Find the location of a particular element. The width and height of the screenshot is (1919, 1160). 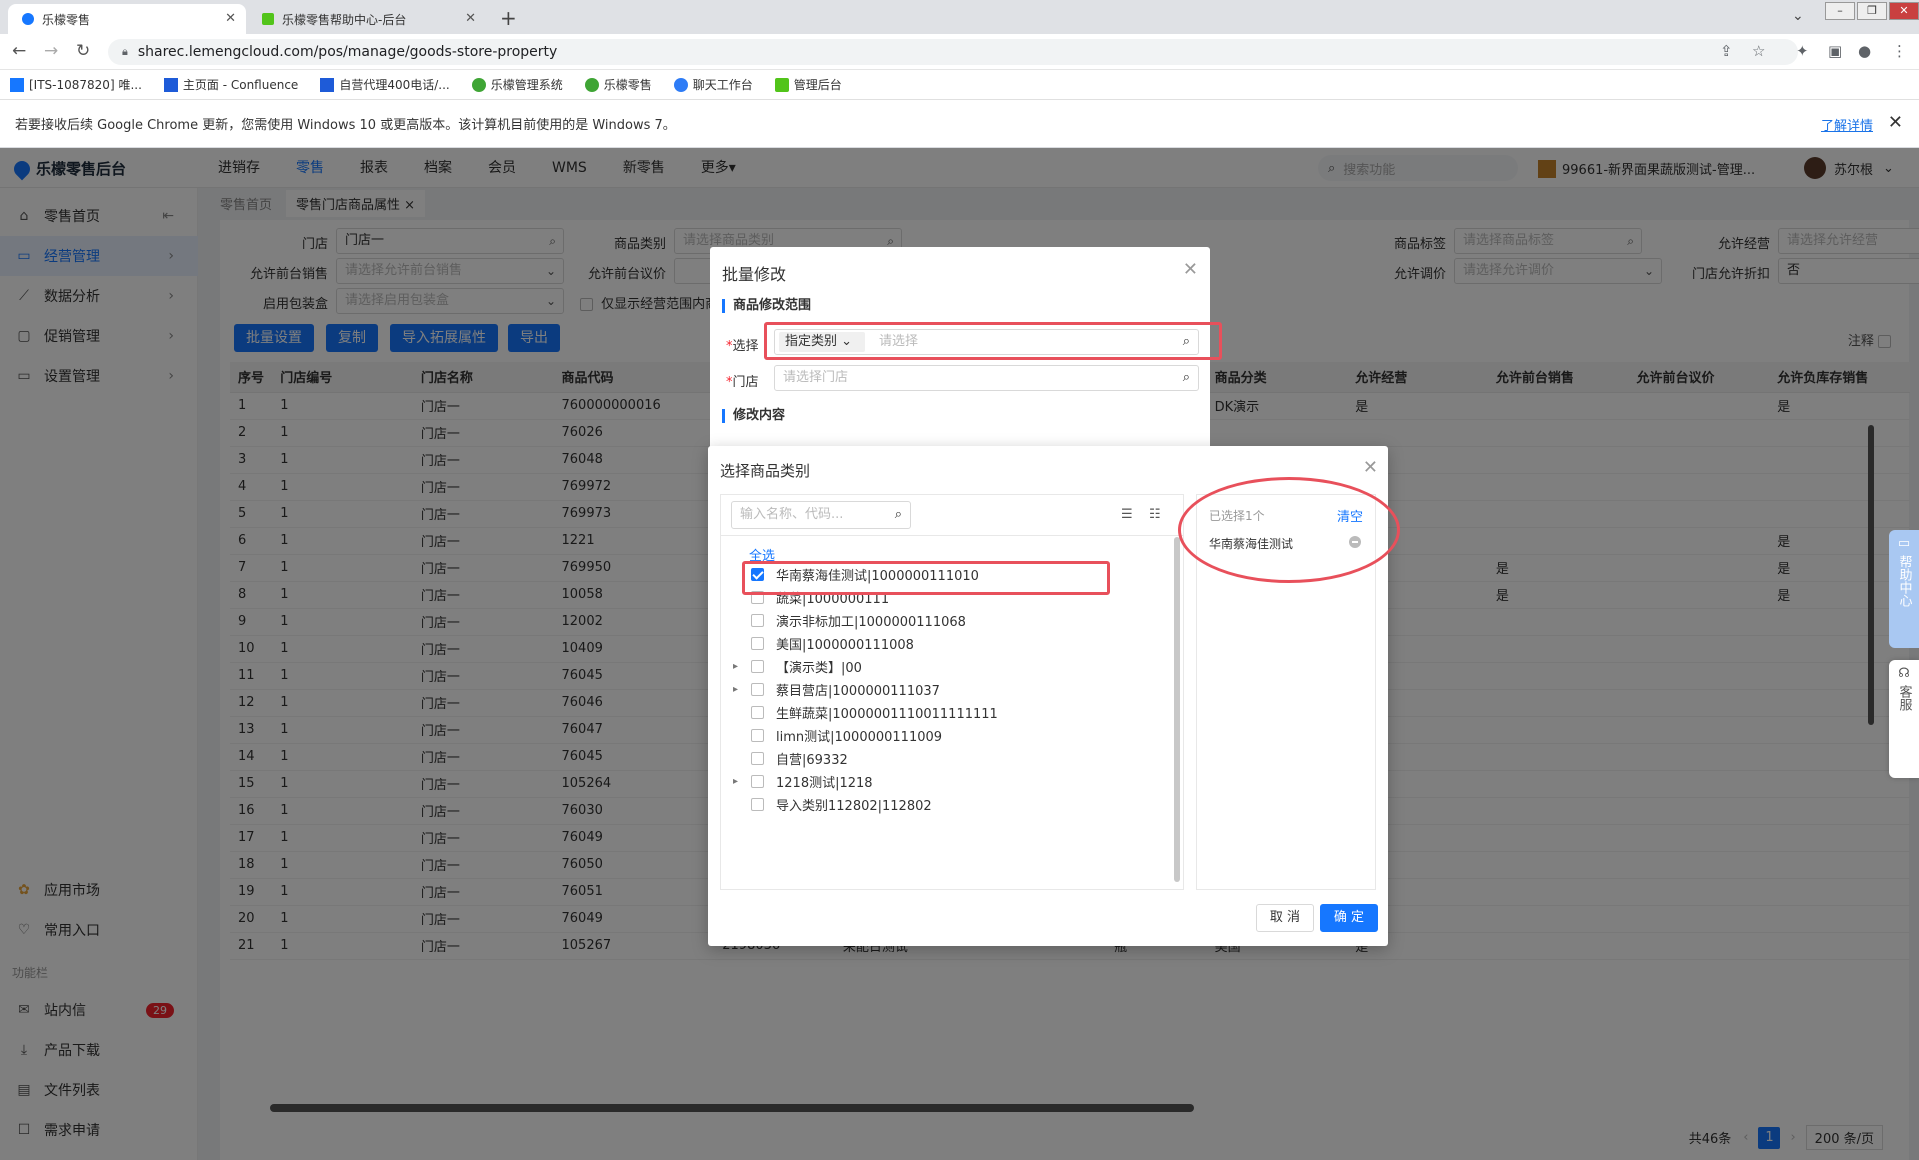

tree-node-label: 导入类别112802|112802 is located at coordinates (854, 806).